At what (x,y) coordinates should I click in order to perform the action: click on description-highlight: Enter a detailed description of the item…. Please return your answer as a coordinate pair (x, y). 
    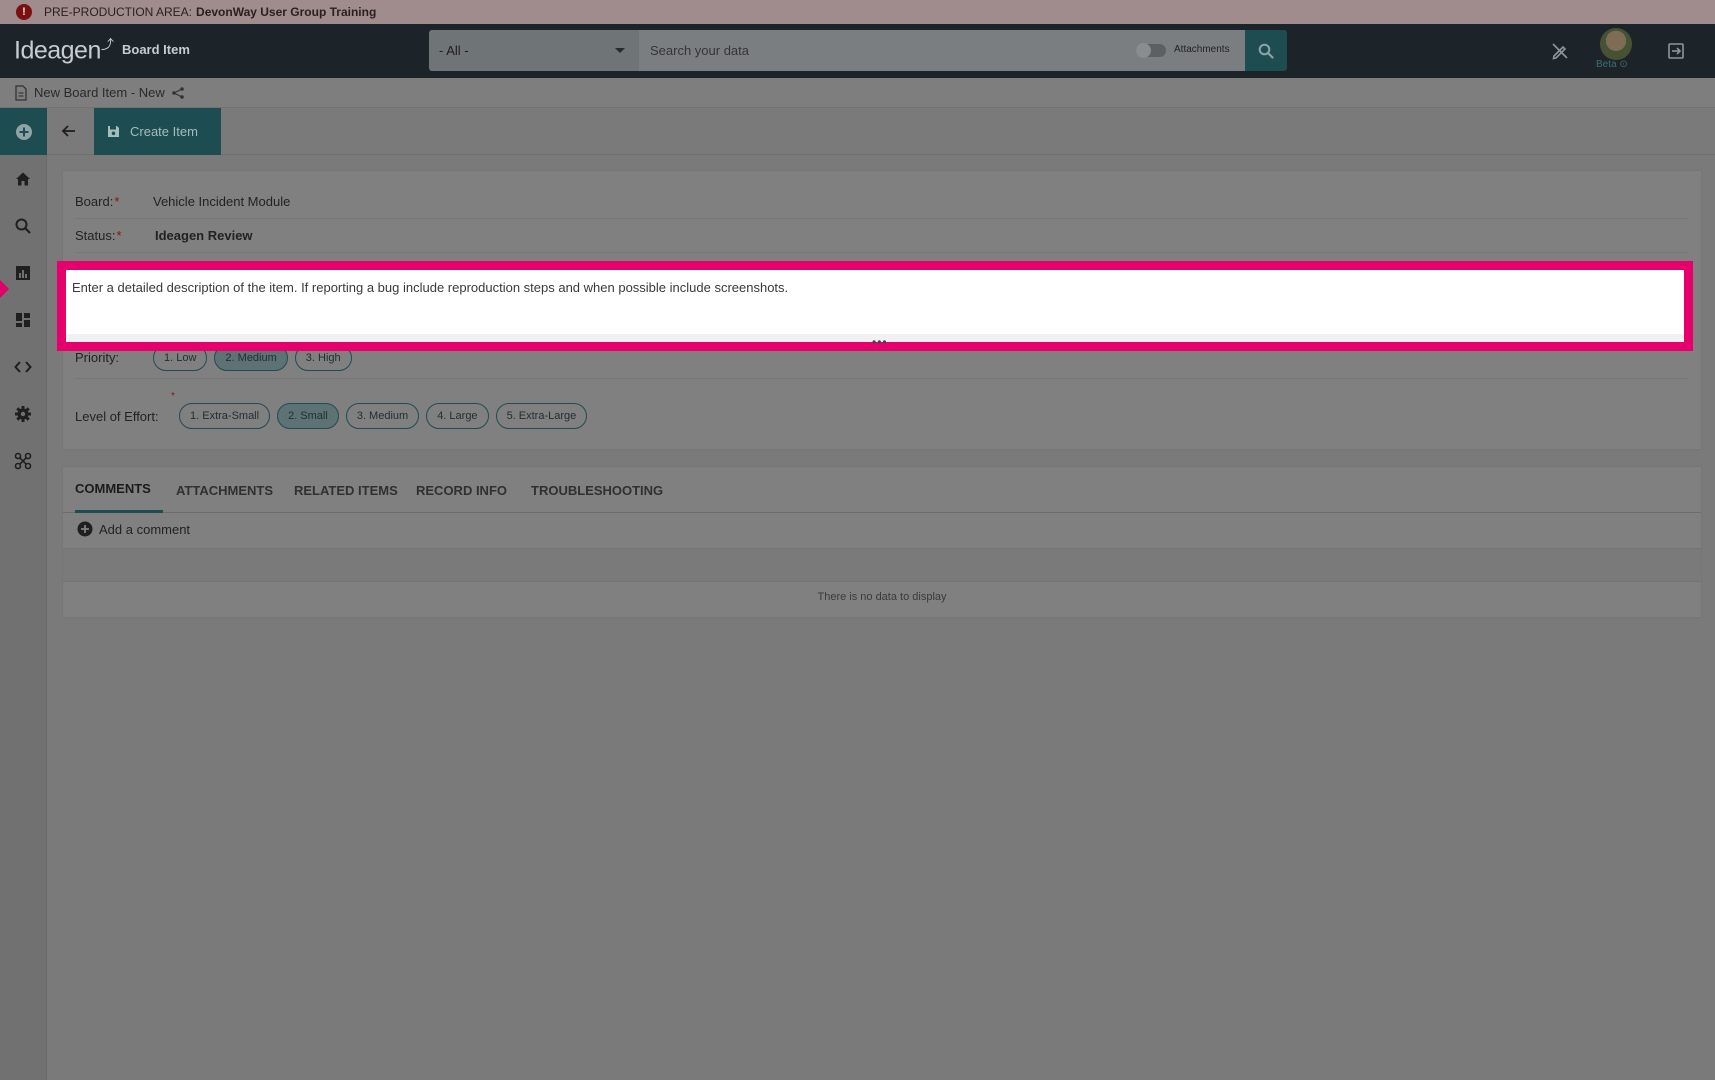
    Looking at the image, I should click on (875, 306).